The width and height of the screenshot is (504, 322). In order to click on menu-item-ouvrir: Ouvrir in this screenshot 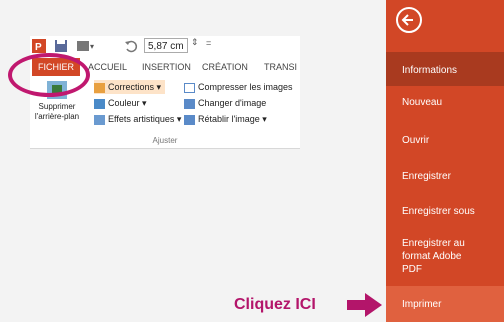, I will do `click(445, 140)`.